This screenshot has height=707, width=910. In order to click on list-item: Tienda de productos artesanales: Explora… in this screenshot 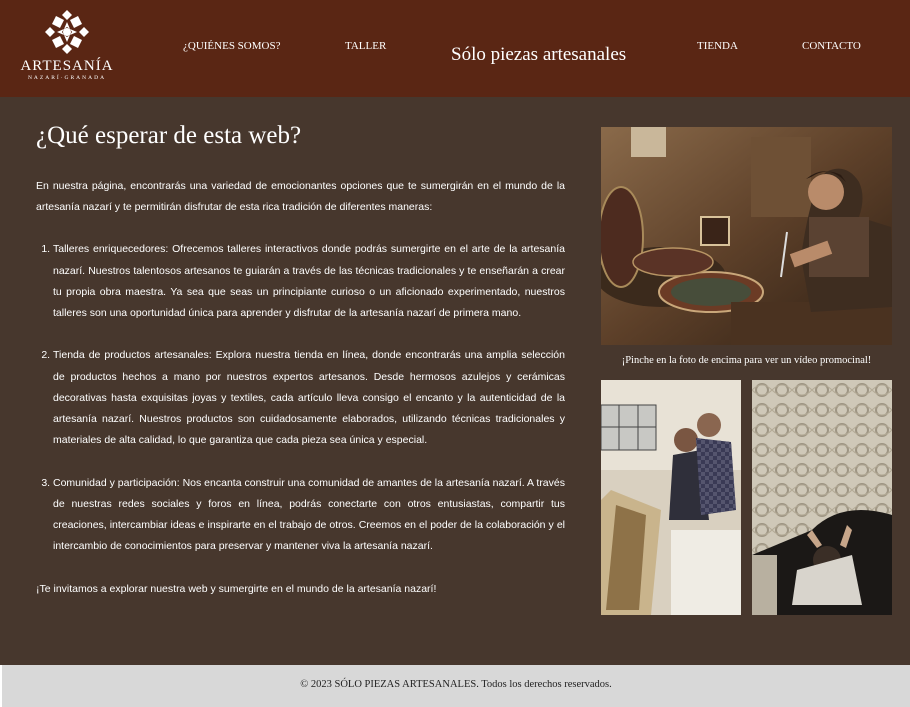, I will do `click(309, 398)`.